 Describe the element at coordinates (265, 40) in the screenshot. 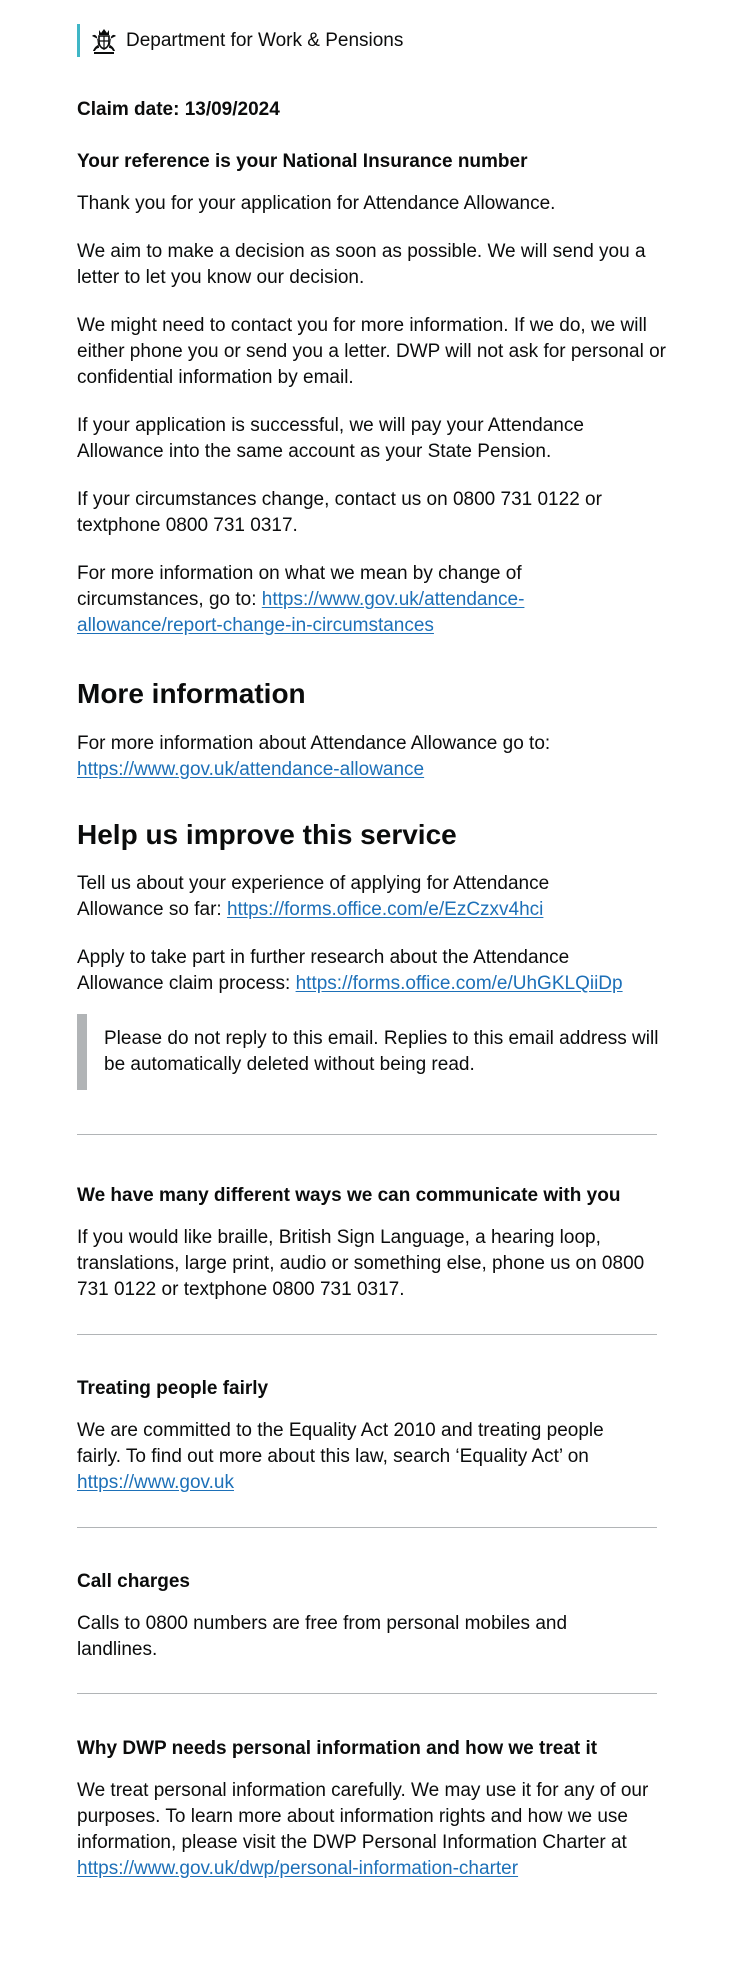

I see `department-name: Department for Work & Pensions` at that location.